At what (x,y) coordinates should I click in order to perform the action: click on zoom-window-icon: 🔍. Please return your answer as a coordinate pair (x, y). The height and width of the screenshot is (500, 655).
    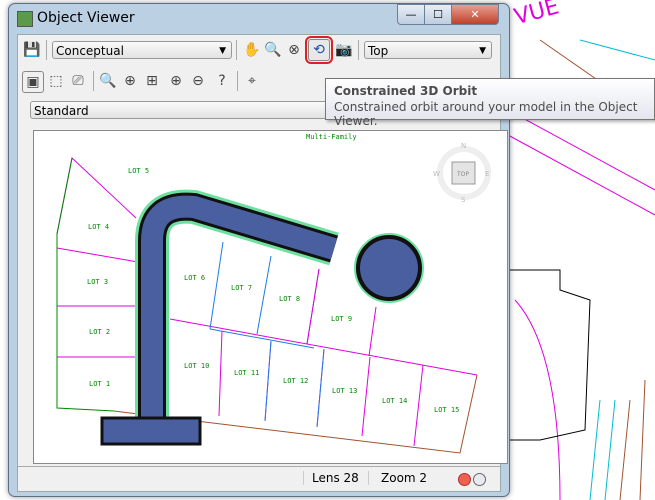
    Looking at the image, I should click on (108, 81).